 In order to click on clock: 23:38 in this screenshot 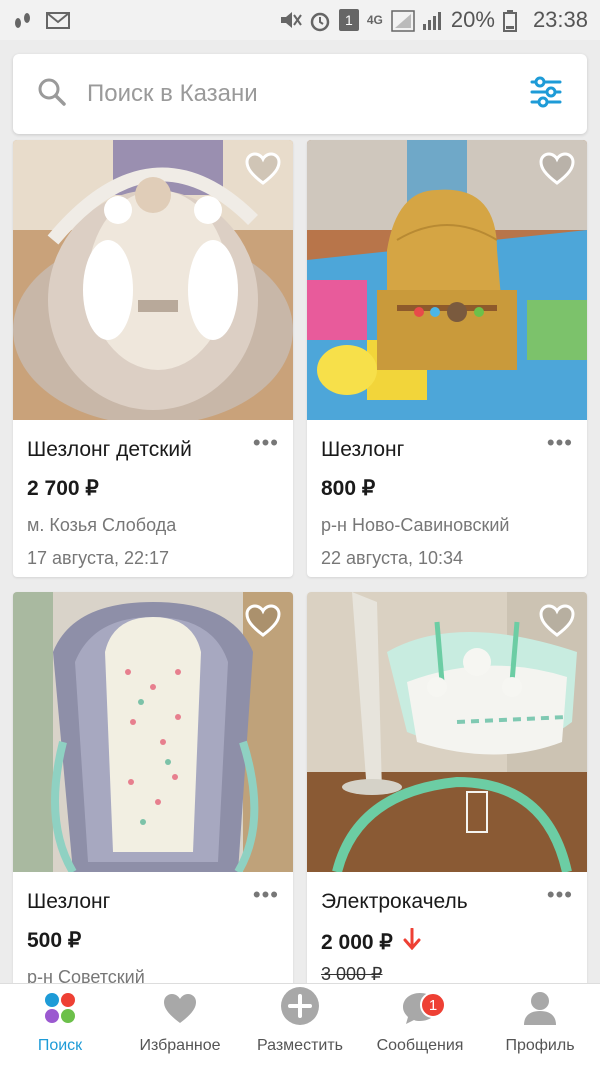, I will do `click(560, 19)`.